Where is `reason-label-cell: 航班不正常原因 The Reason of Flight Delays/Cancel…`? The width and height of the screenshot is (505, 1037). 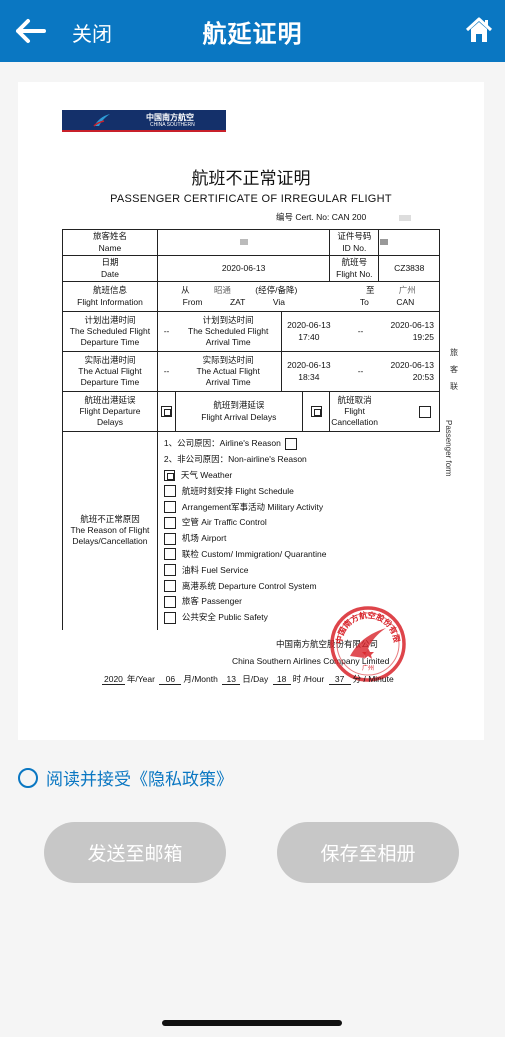 reason-label-cell: 航班不正常原因 The Reason of Flight Delays/Cancel… is located at coordinates (110, 530).